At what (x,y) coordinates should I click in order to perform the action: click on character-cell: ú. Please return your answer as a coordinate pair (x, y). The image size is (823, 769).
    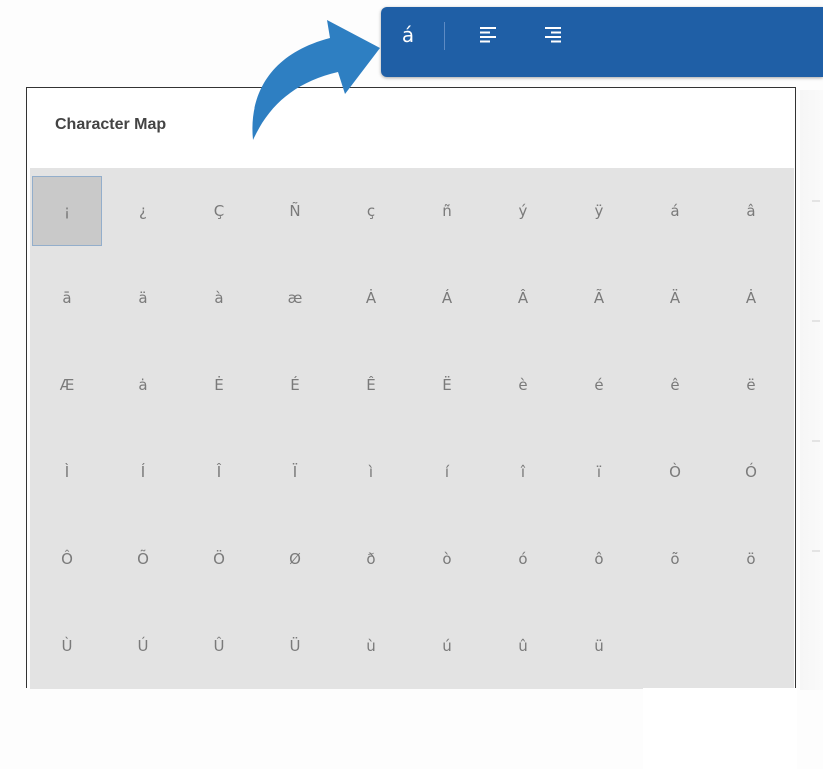
    Looking at the image, I should click on (447, 646).